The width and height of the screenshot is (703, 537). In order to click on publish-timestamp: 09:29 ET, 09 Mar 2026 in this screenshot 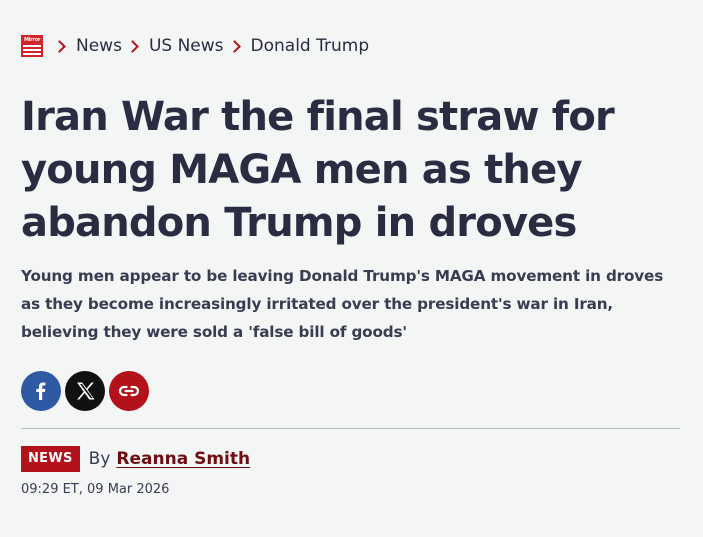, I will do `click(95, 489)`.